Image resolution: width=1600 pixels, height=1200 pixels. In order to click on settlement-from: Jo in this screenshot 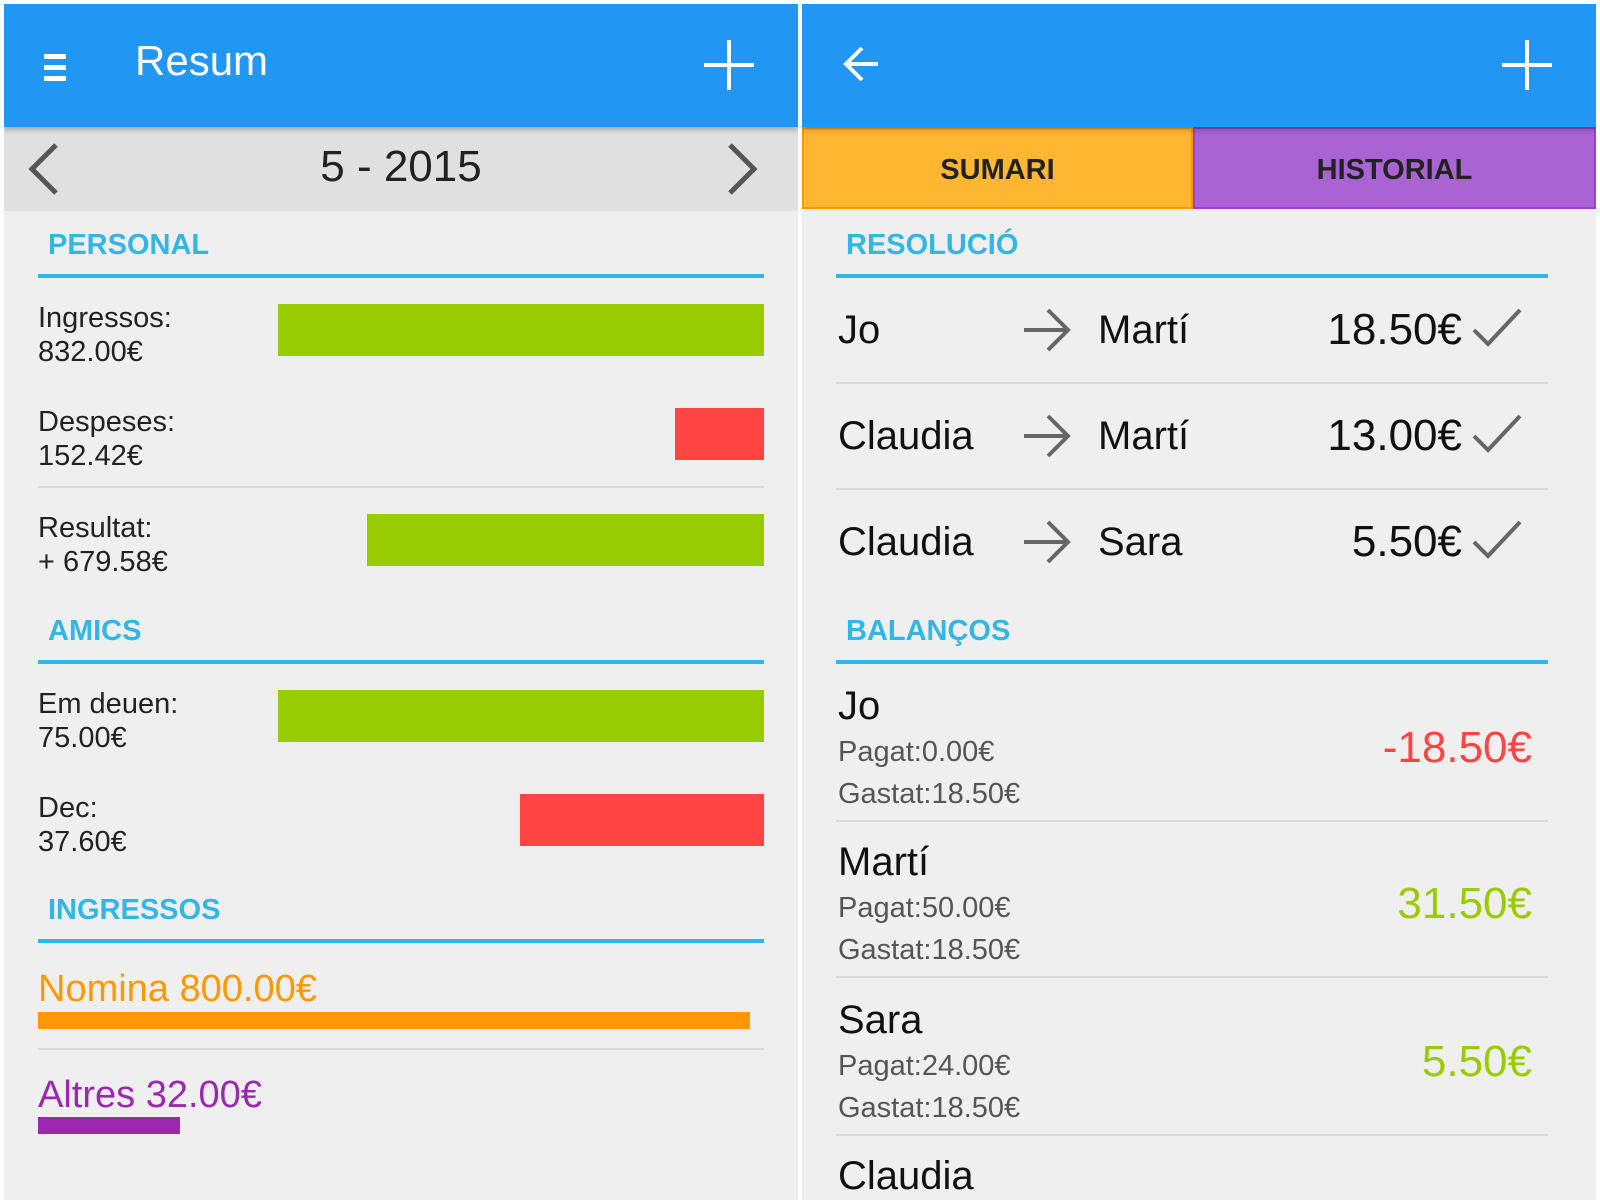, I will do `click(859, 330)`.